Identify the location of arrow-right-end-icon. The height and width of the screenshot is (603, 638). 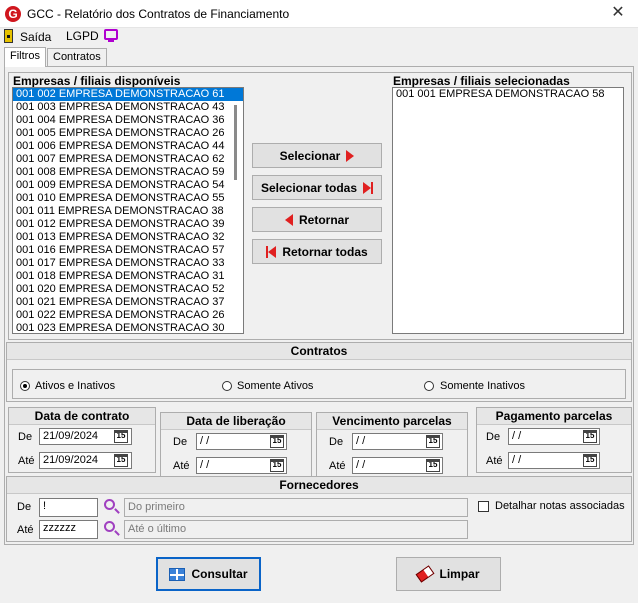
(368, 187).